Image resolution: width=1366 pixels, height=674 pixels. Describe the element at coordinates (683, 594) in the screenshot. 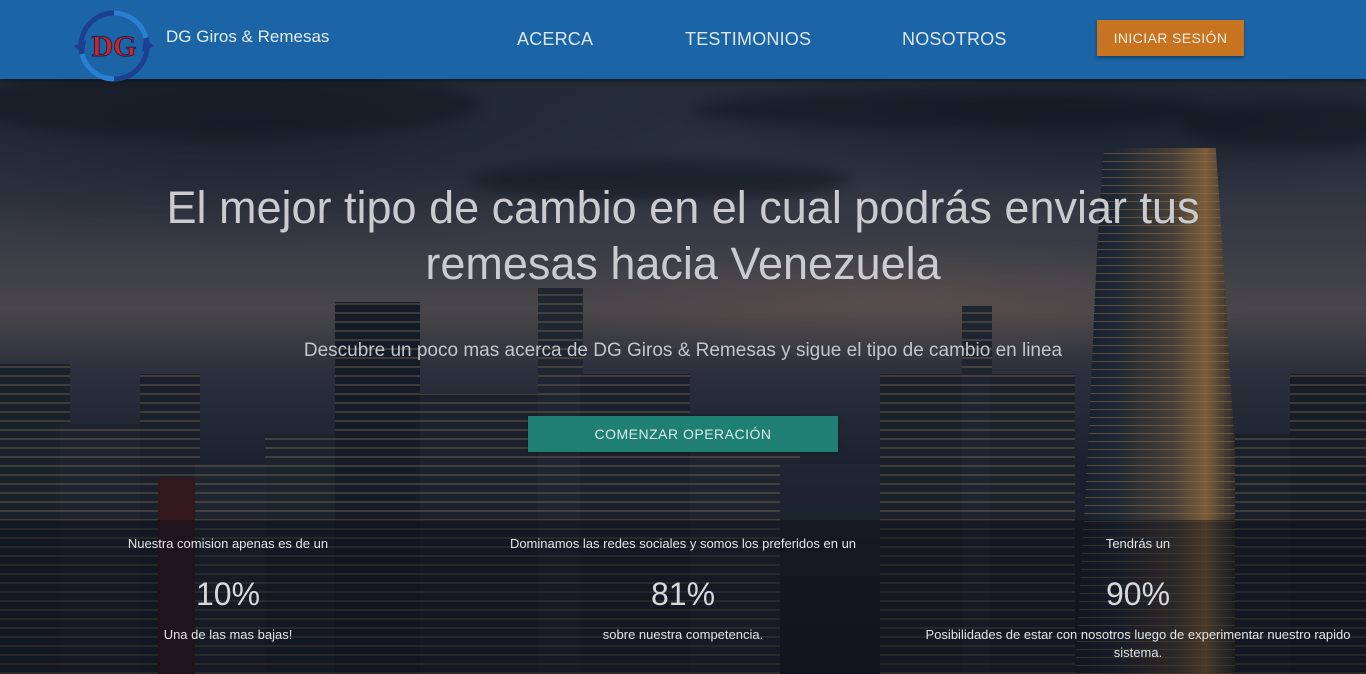

I see `stat-value: 81%` at that location.